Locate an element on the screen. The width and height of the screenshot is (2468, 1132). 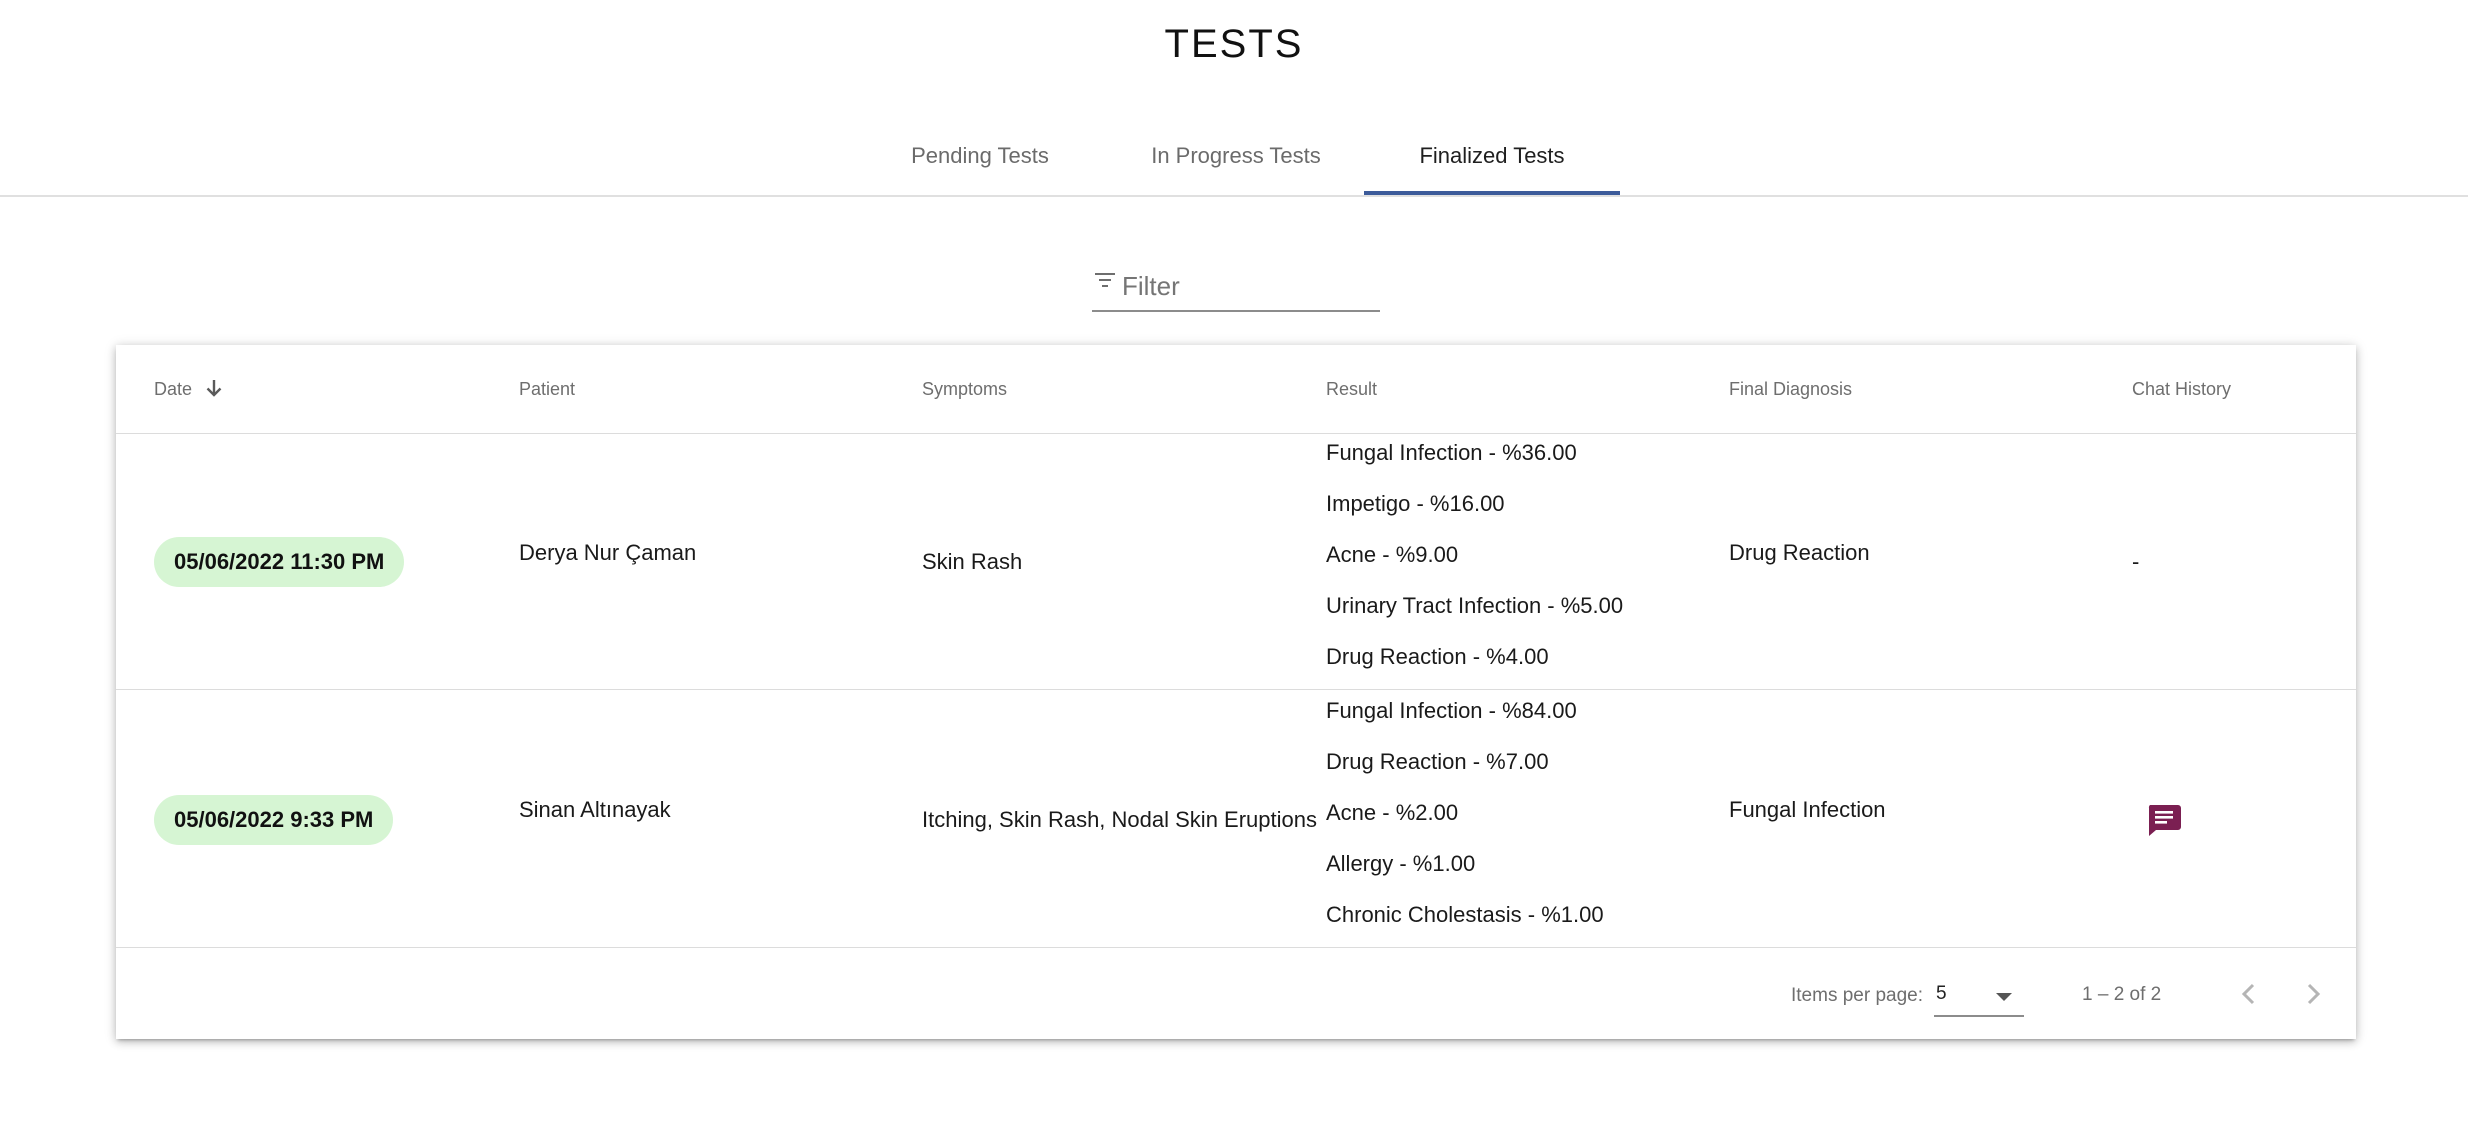
patient-name: Derya Nur Çaman is located at coordinates (608, 552).